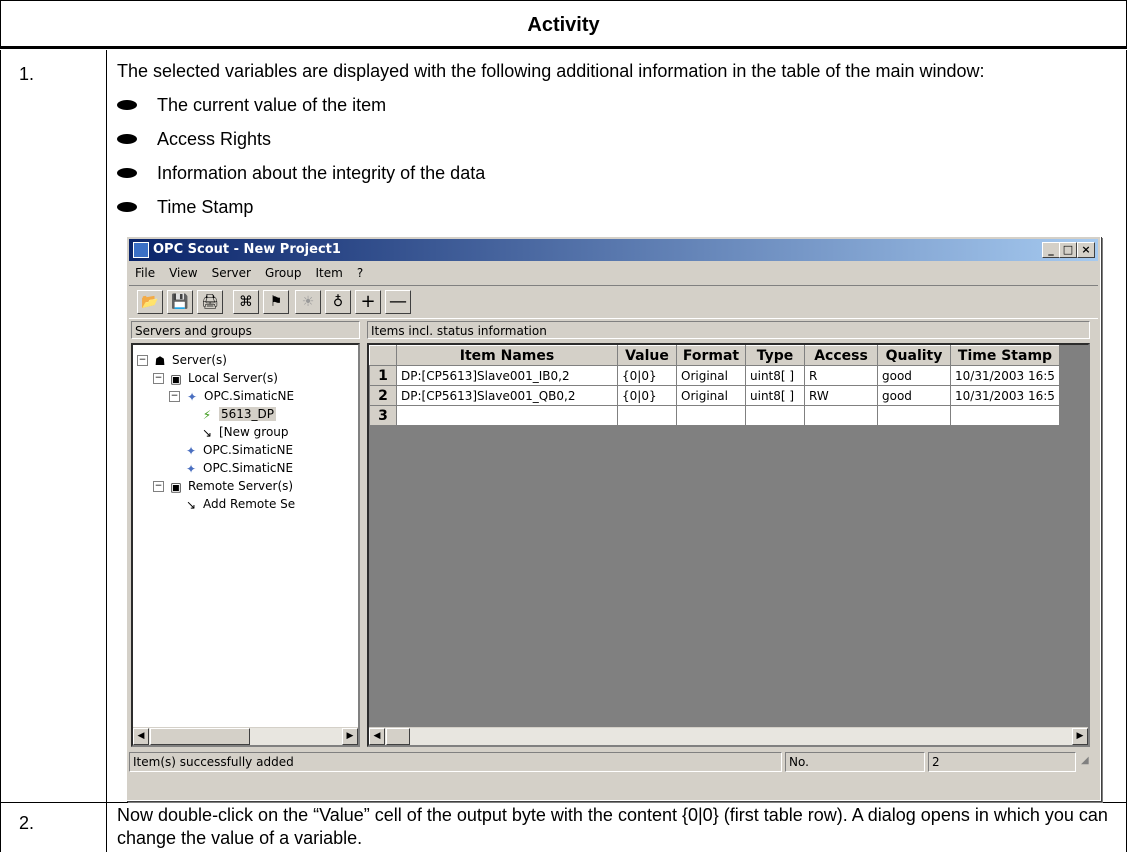 This screenshot has height=852, width=1129. I want to click on tree-node-add-remote: ↘ Add Remote Se, so click(239, 504).